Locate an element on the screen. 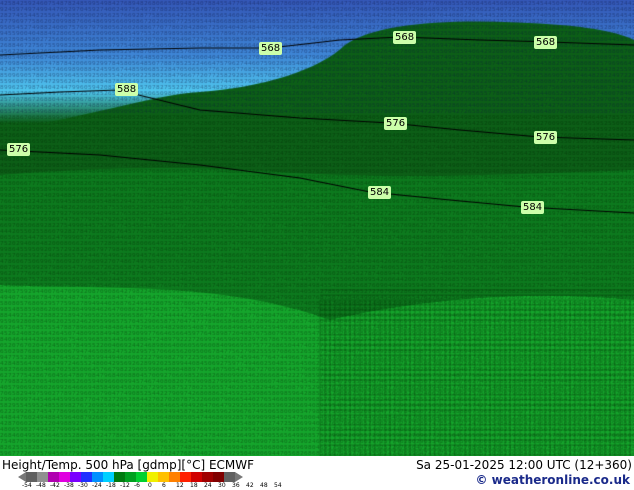 The width and height of the screenshot is (634, 490). forecast-datetime: Sa 25-01-2025 12:00 UTC (12+360) is located at coordinates (524, 465).